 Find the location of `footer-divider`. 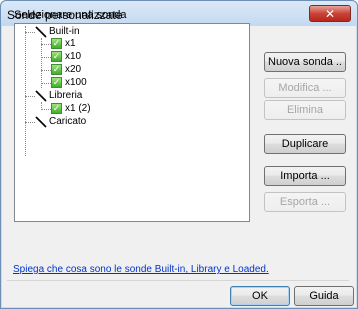

footer-divider is located at coordinates (178, 280).